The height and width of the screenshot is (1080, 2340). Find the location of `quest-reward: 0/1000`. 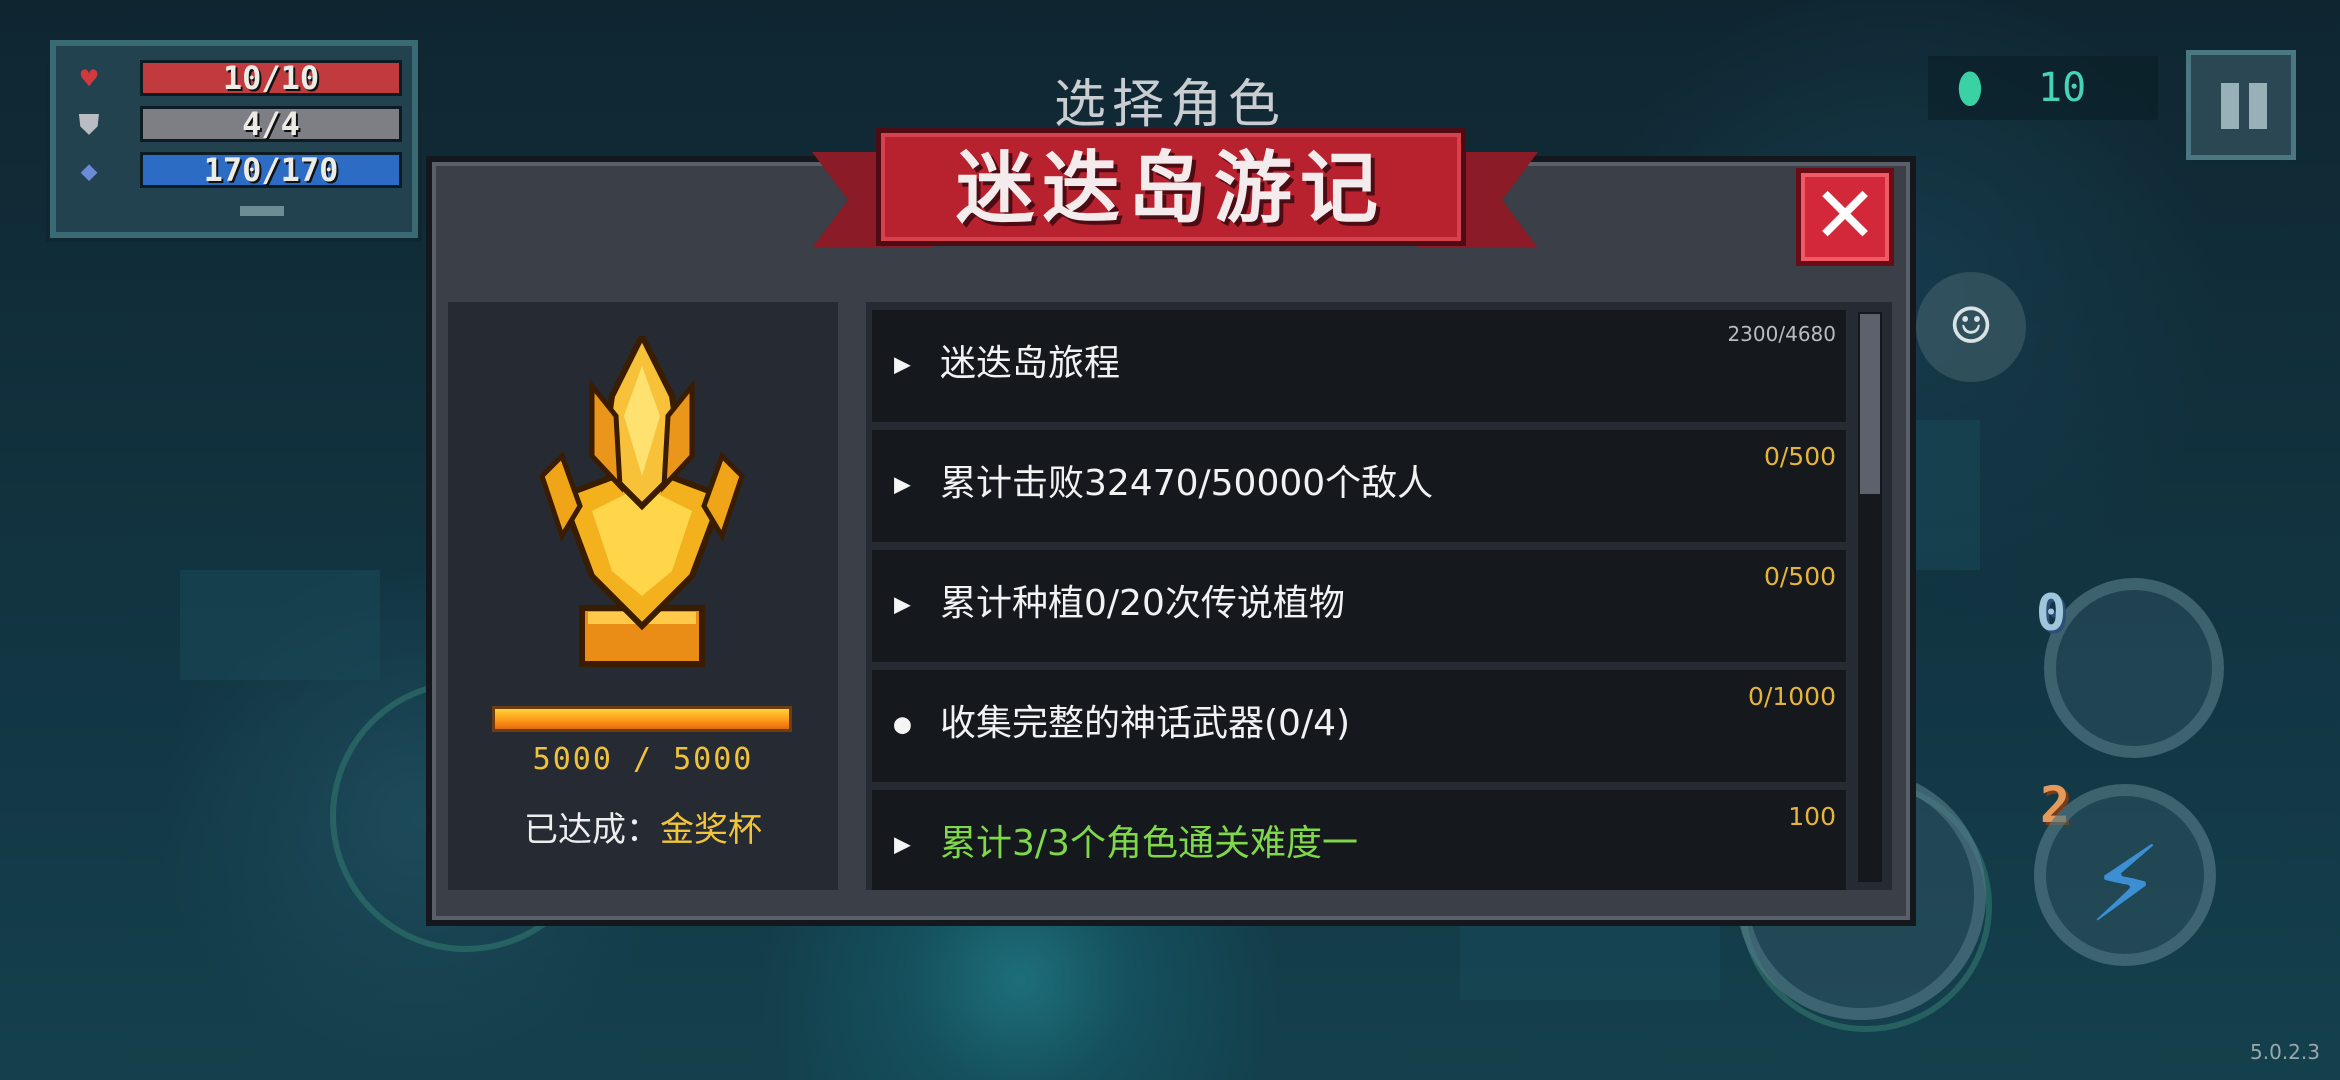

quest-reward: 0/1000 is located at coordinates (1792, 696).